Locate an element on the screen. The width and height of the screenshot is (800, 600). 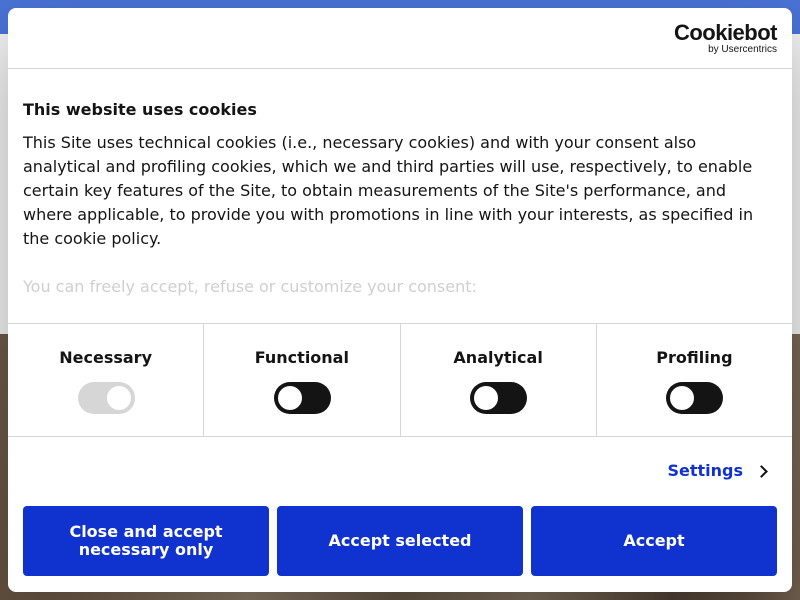
cookiebot-logo: Cookiebot by Usercentrics is located at coordinates (725, 38).